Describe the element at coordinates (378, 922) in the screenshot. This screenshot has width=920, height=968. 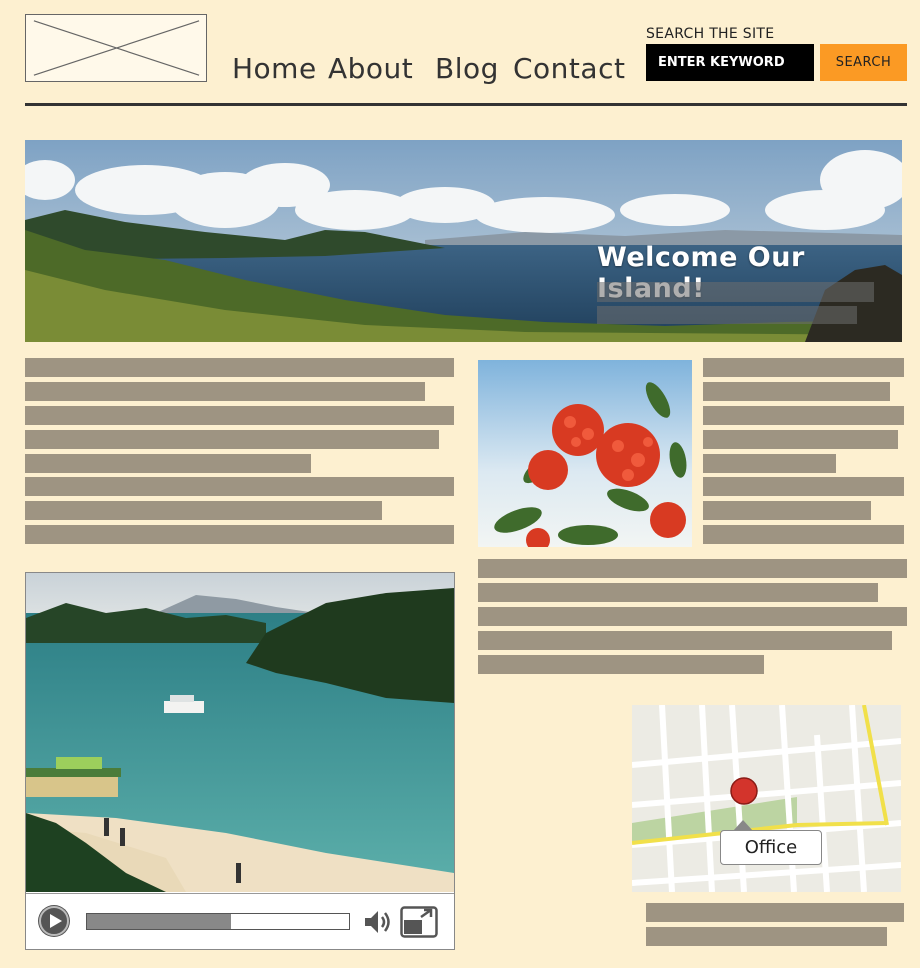
I see `volume-icon` at that location.